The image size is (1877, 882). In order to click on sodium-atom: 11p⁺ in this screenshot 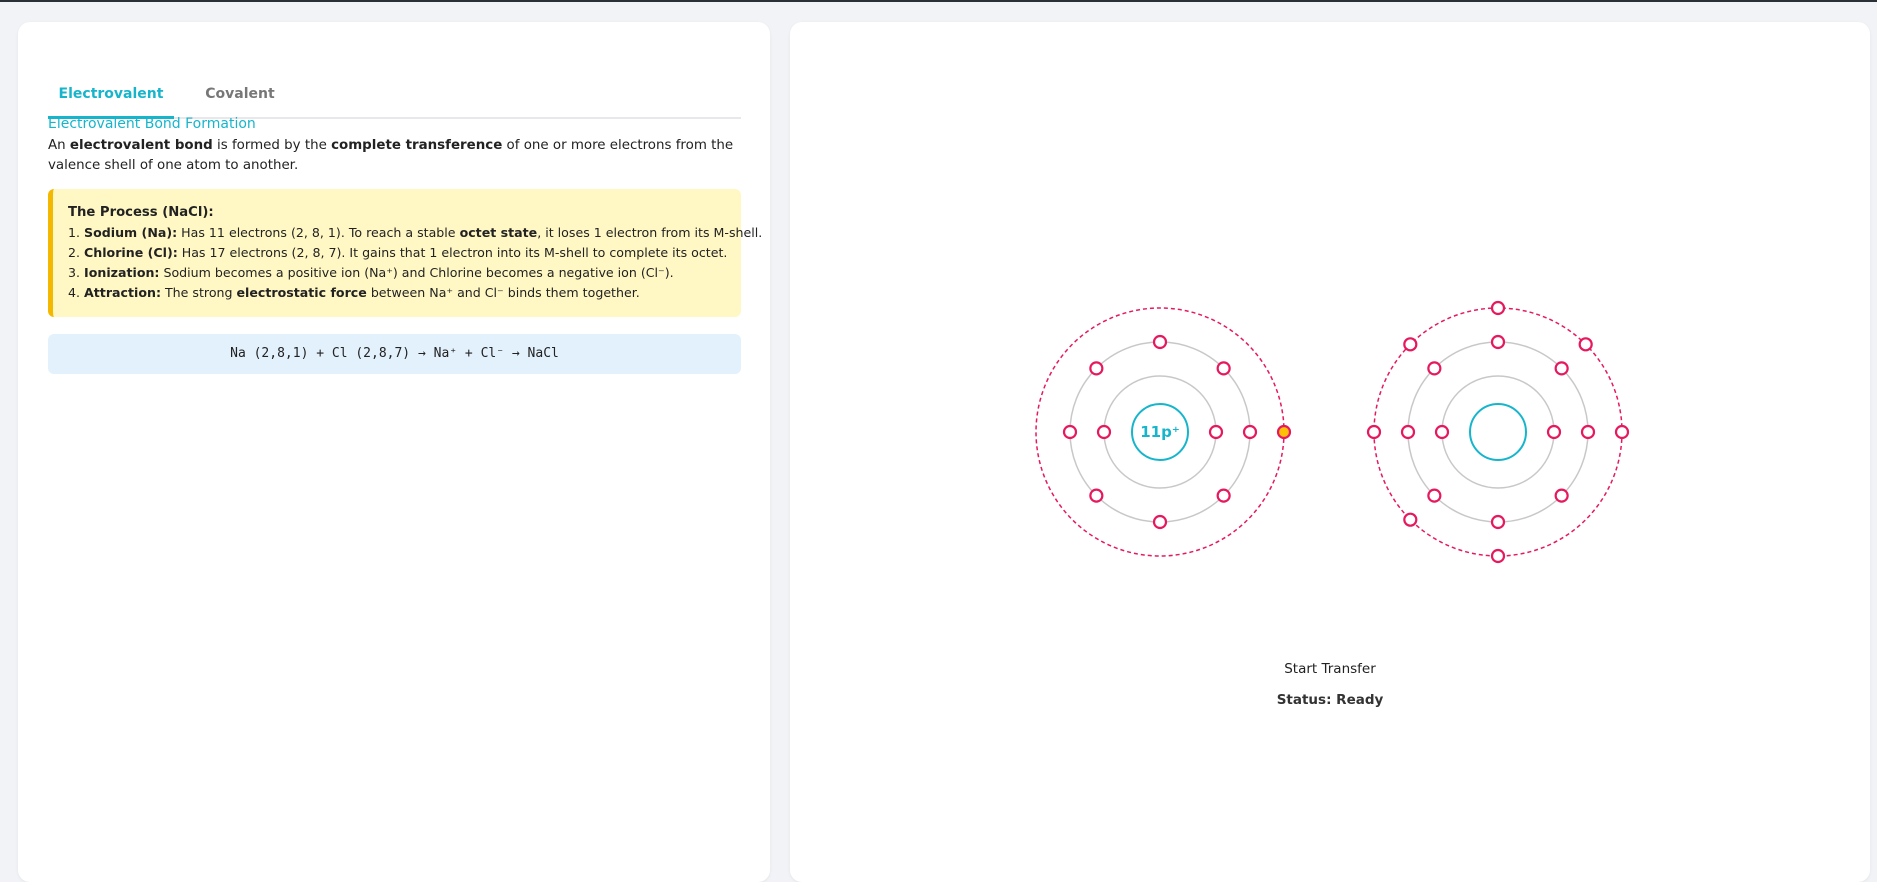, I will do `click(1163, 432)`.